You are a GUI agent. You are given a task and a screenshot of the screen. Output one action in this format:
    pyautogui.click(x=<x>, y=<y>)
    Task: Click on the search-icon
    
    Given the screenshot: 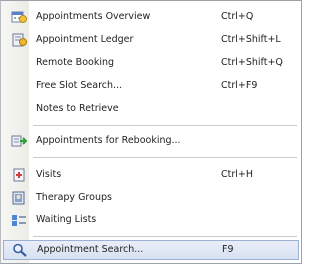 What is the action you would take?
    pyautogui.click(x=20, y=250)
    